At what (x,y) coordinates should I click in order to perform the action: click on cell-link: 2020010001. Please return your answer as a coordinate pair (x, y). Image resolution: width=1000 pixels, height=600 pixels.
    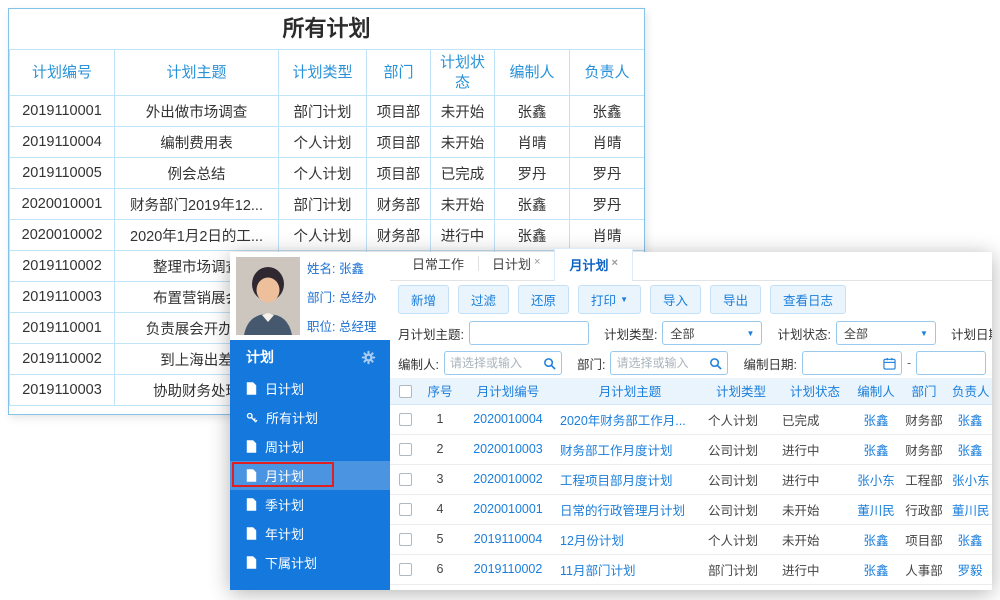
    Looking at the image, I should click on (508, 509).